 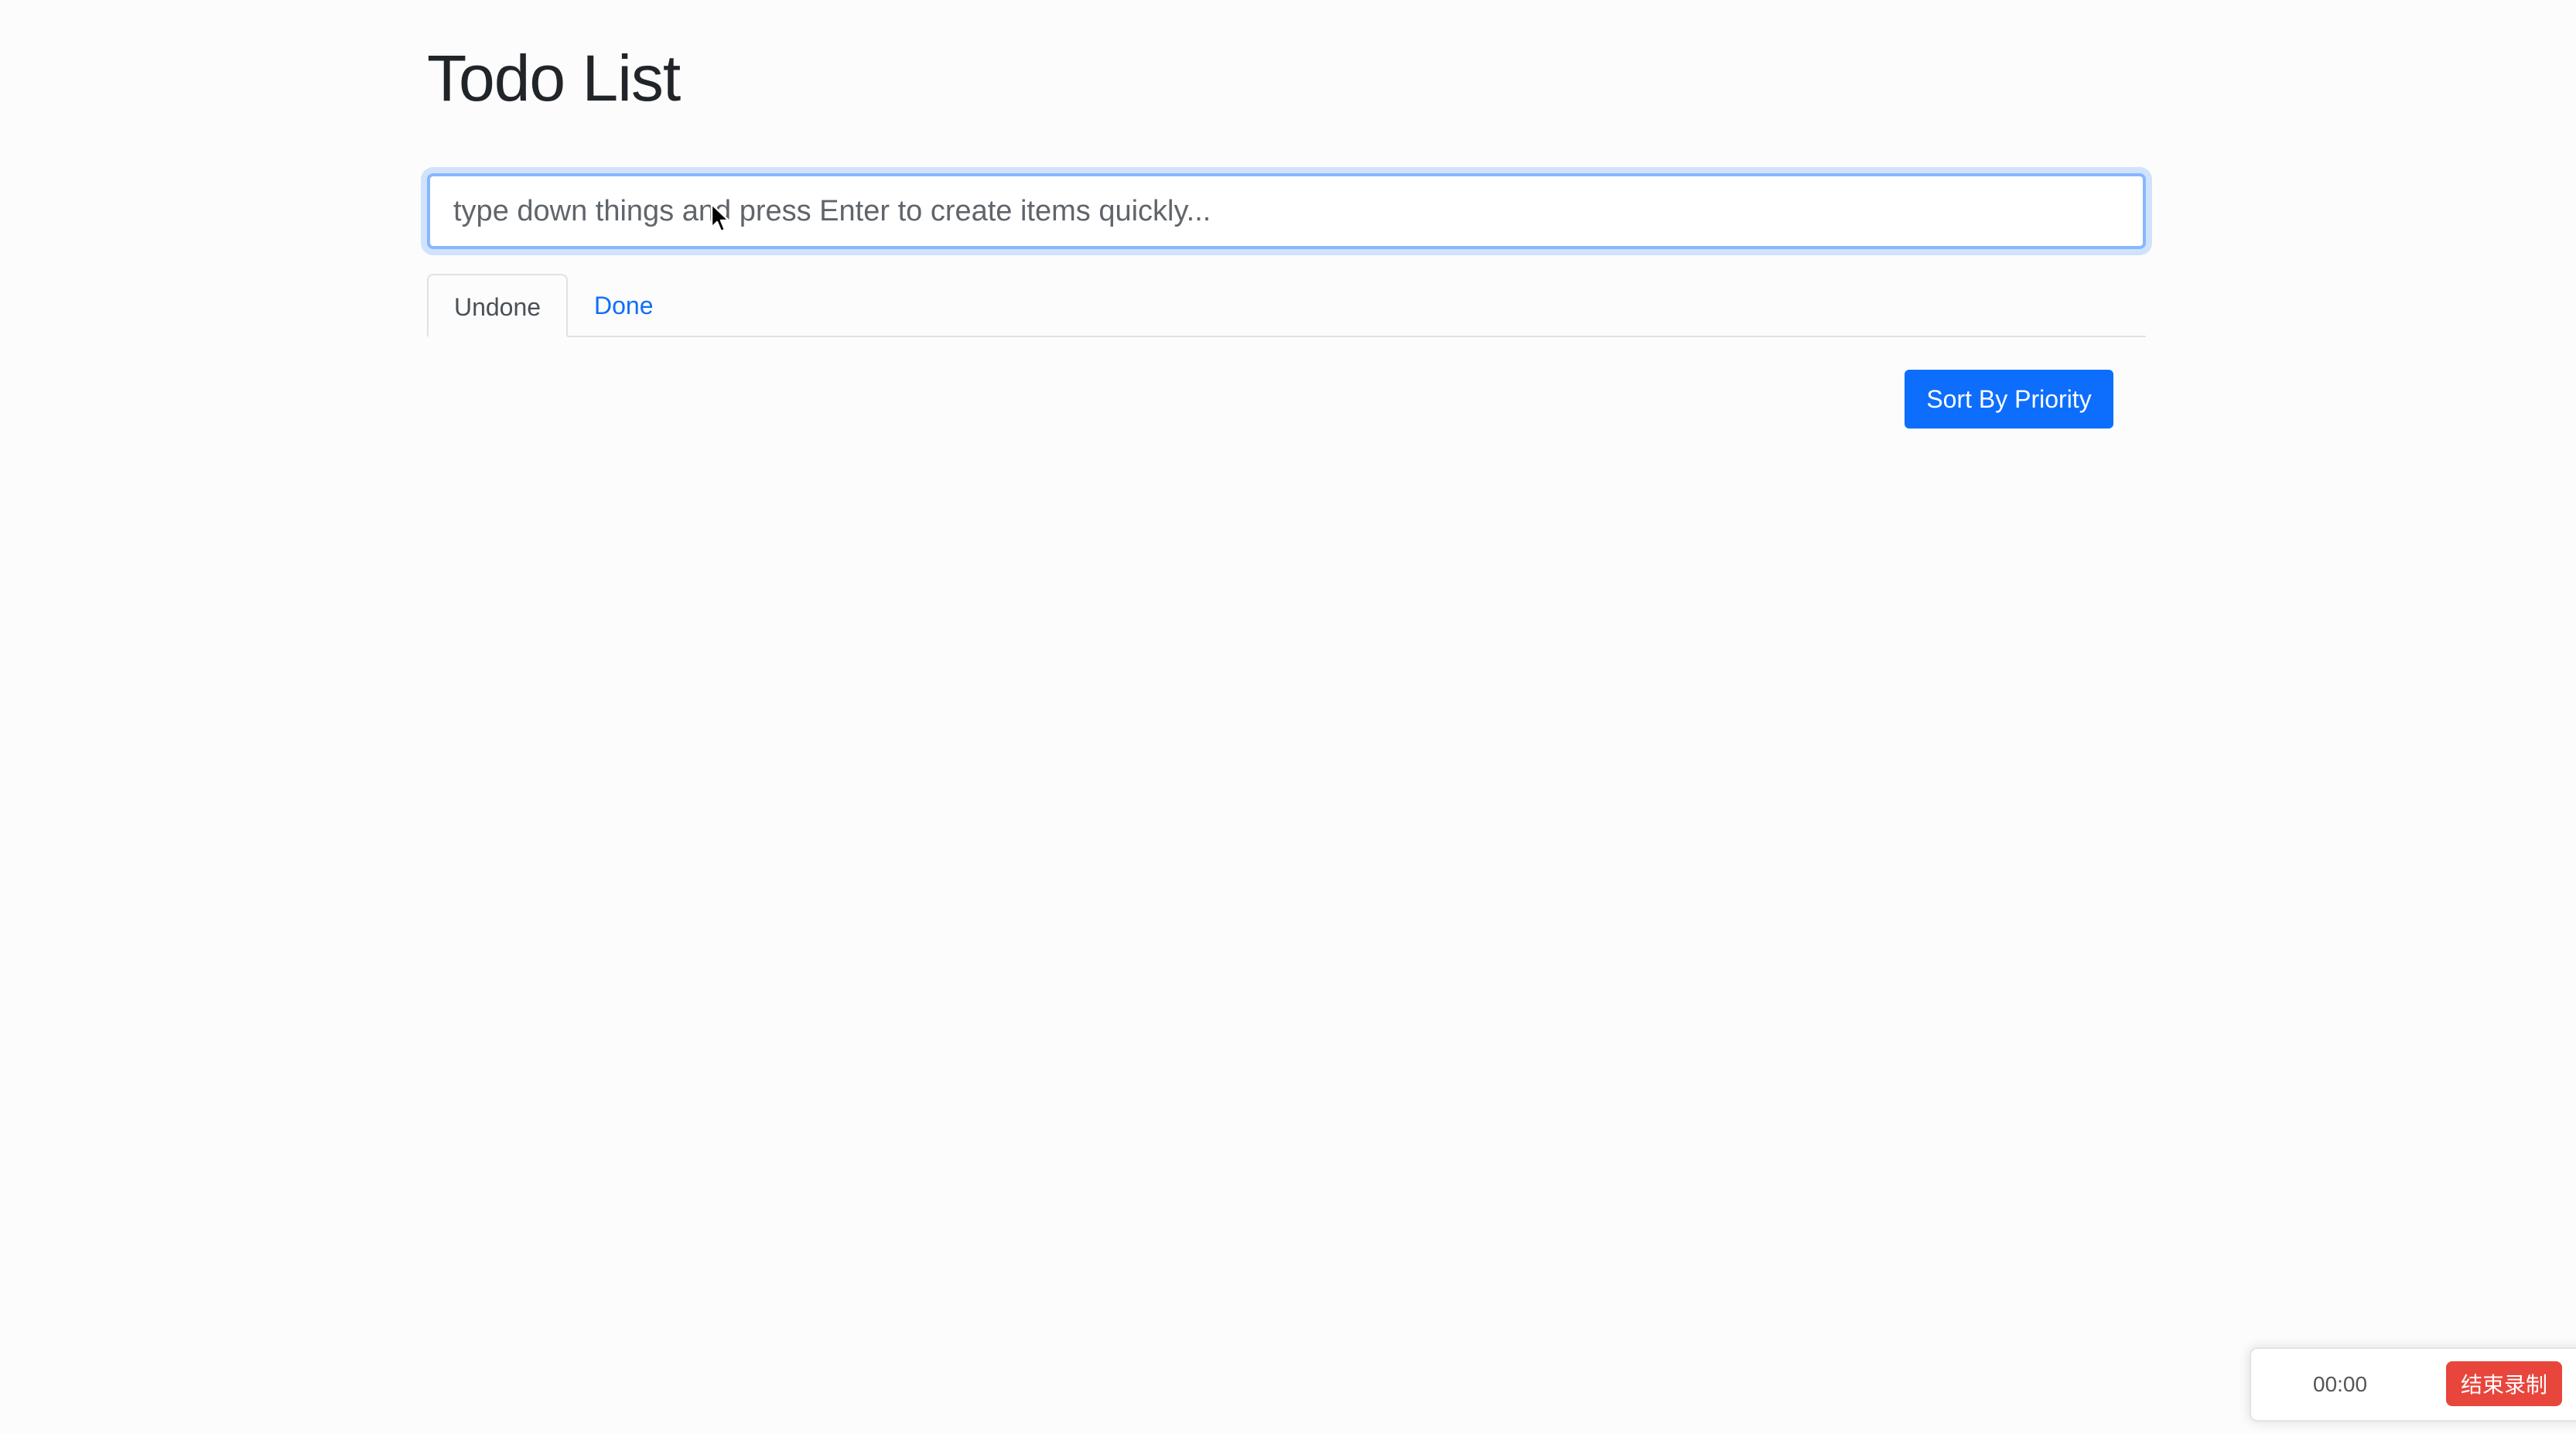 I want to click on screen-recorder-panel: 00:00 结束录制, so click(x=2413, y=1384).